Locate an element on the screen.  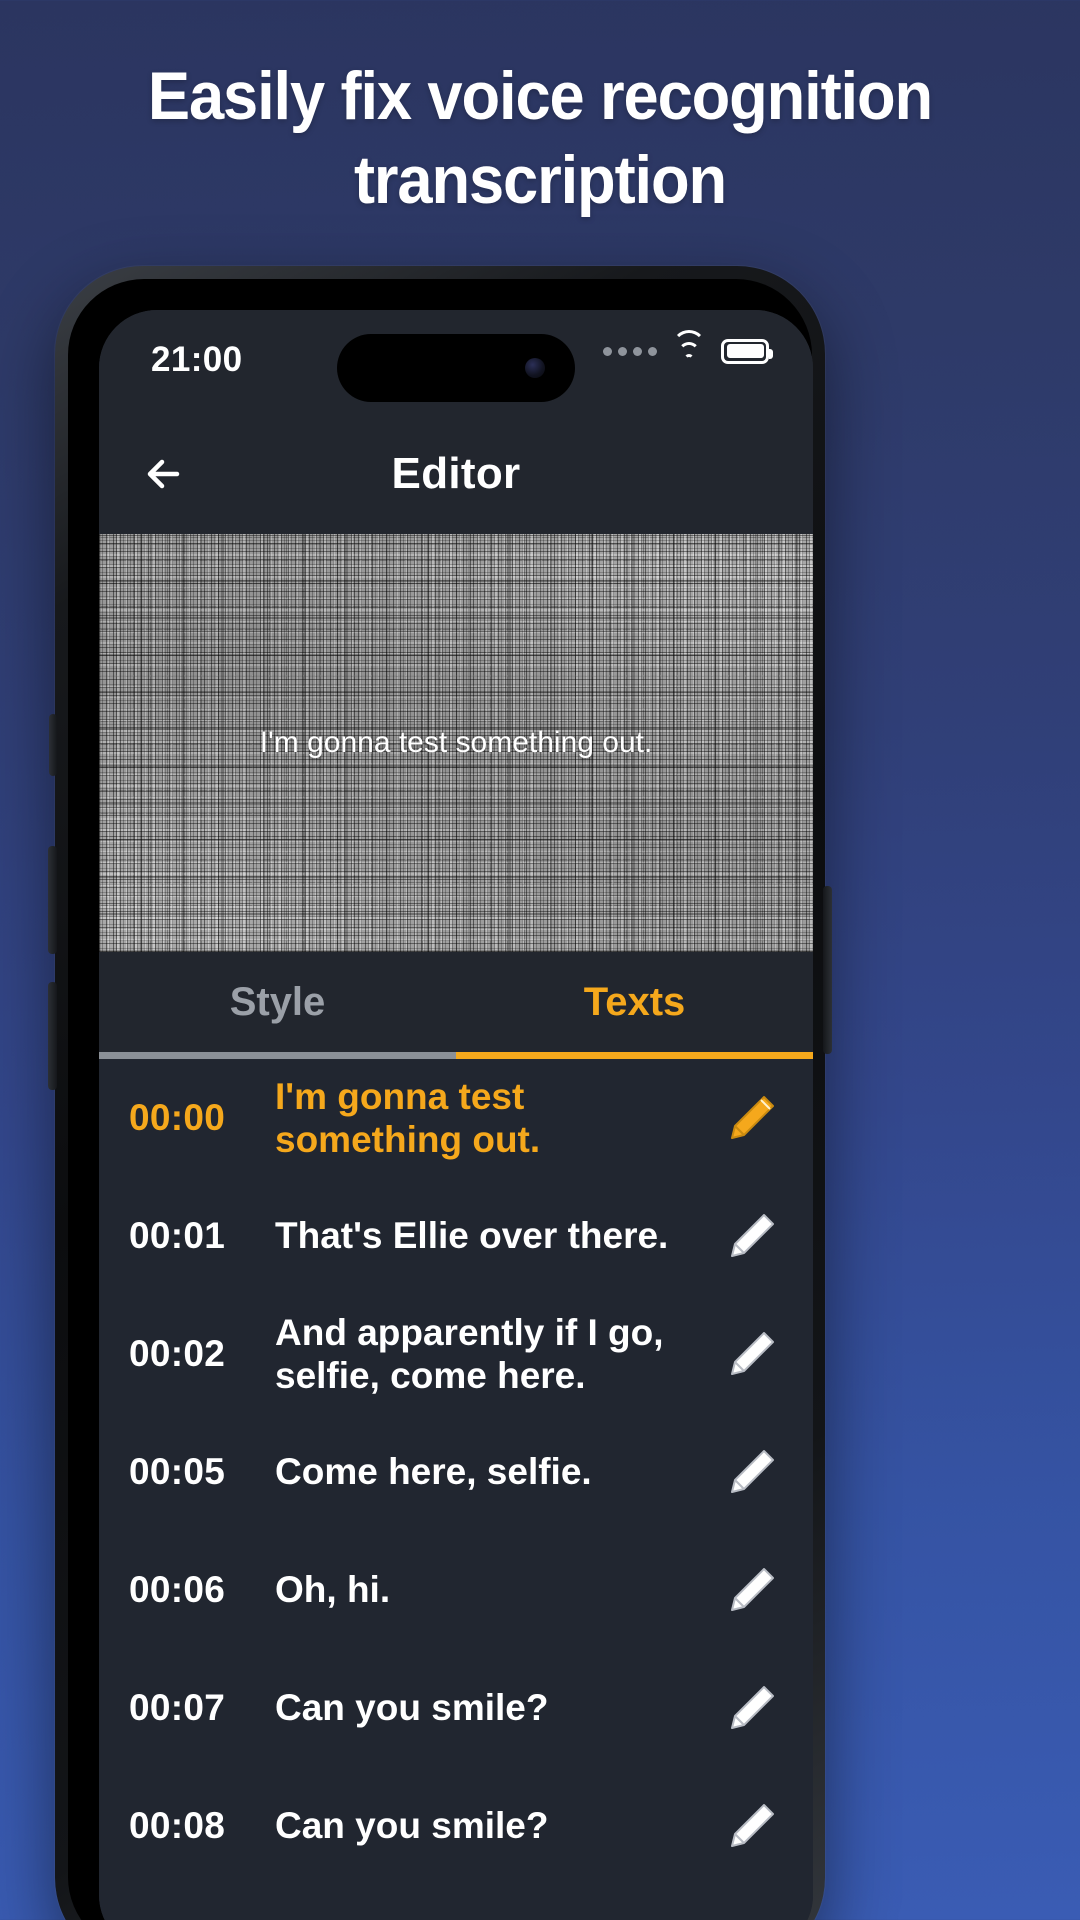
headline-line-1: Easily fix voice recognition is located at coordinates (540, 96).